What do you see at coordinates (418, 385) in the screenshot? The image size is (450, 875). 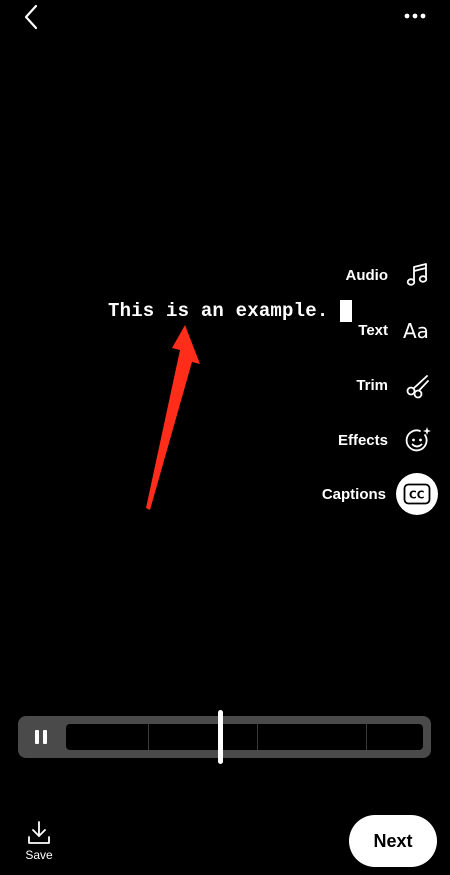 I see `scissors-icon` at bounding box center [418, 385].